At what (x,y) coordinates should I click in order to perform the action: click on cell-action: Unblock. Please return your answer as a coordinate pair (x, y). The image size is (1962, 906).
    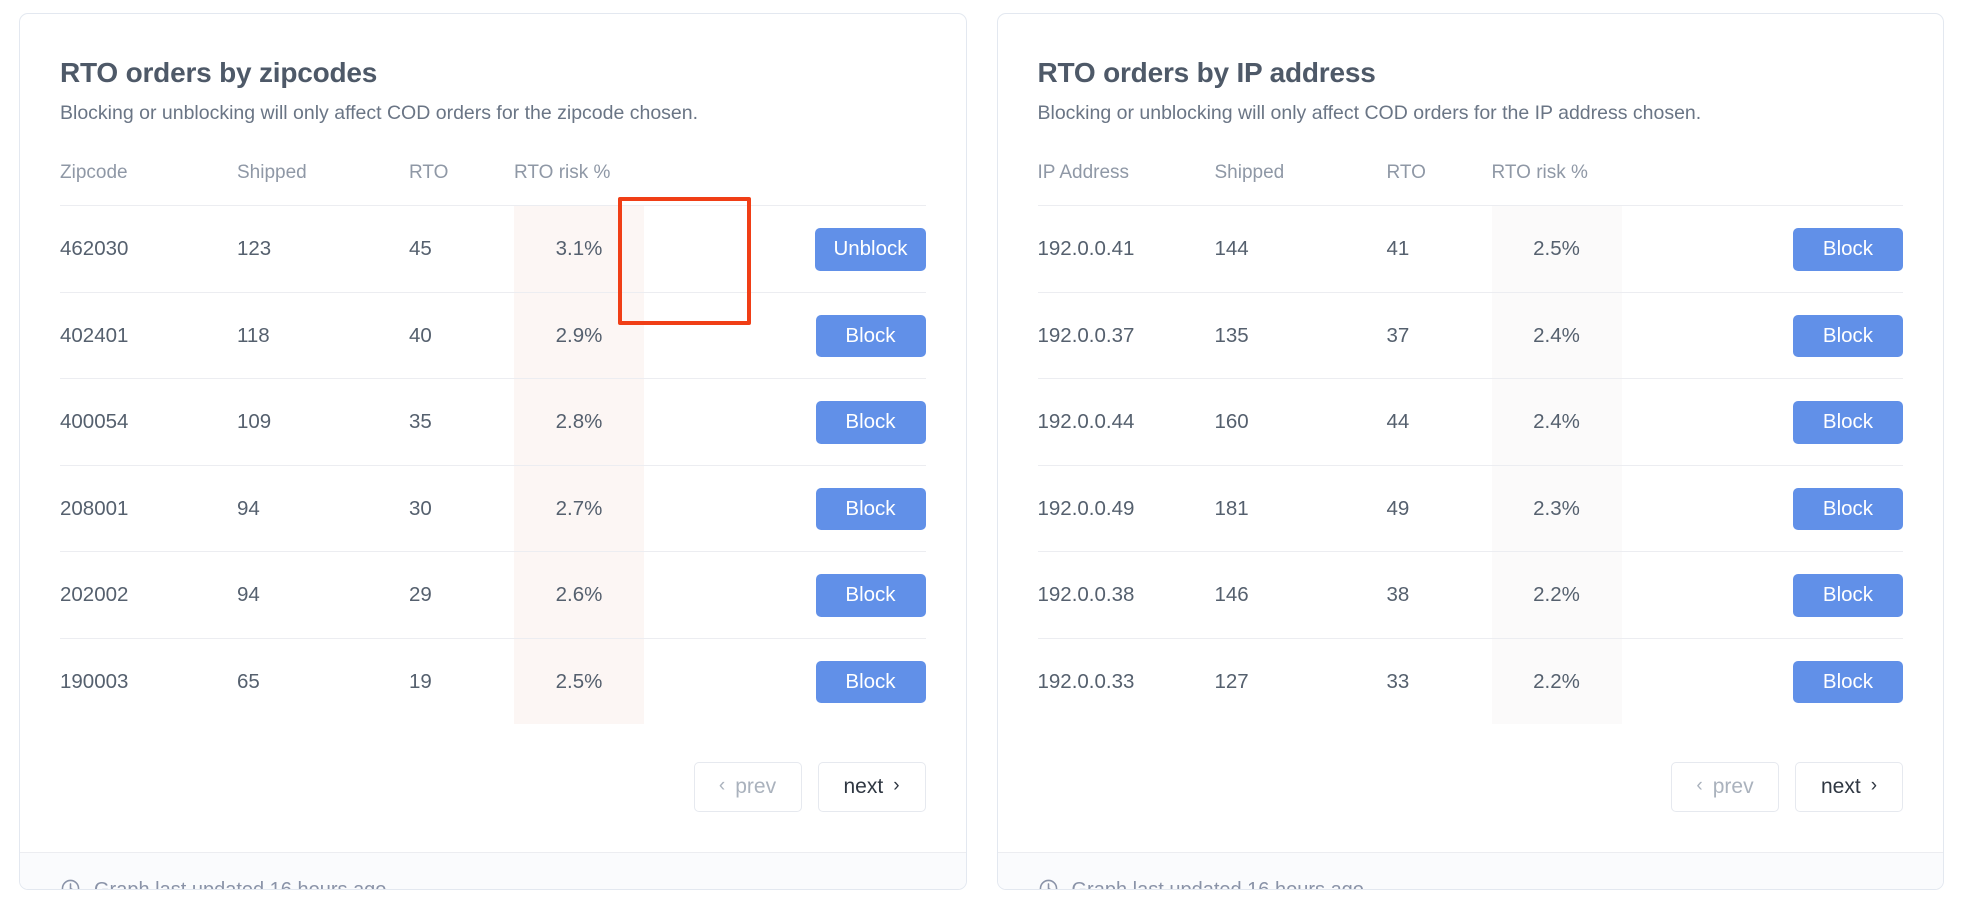
    Looking at the image, I should click on (785, 248).